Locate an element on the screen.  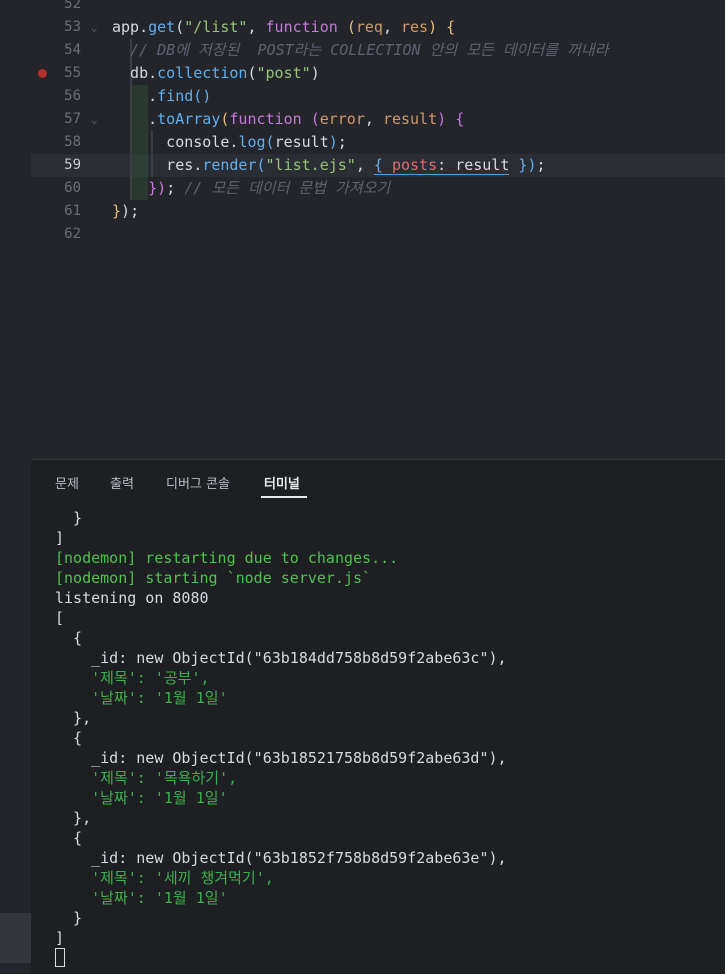
line-number: 61 is located at coordinates (72, 211).